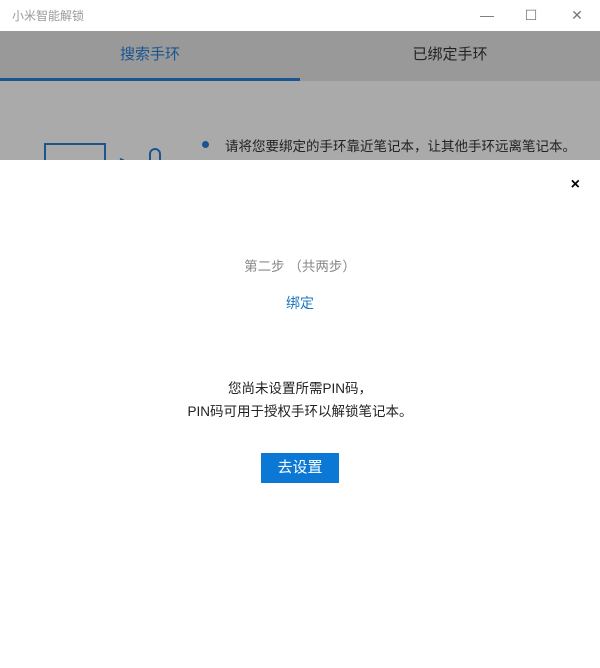 The height and width of the screenshot is (668, 600). Describe the element at coordinates (531, 15) in the screenshot. I see `maximize-button: ☐` at that location.